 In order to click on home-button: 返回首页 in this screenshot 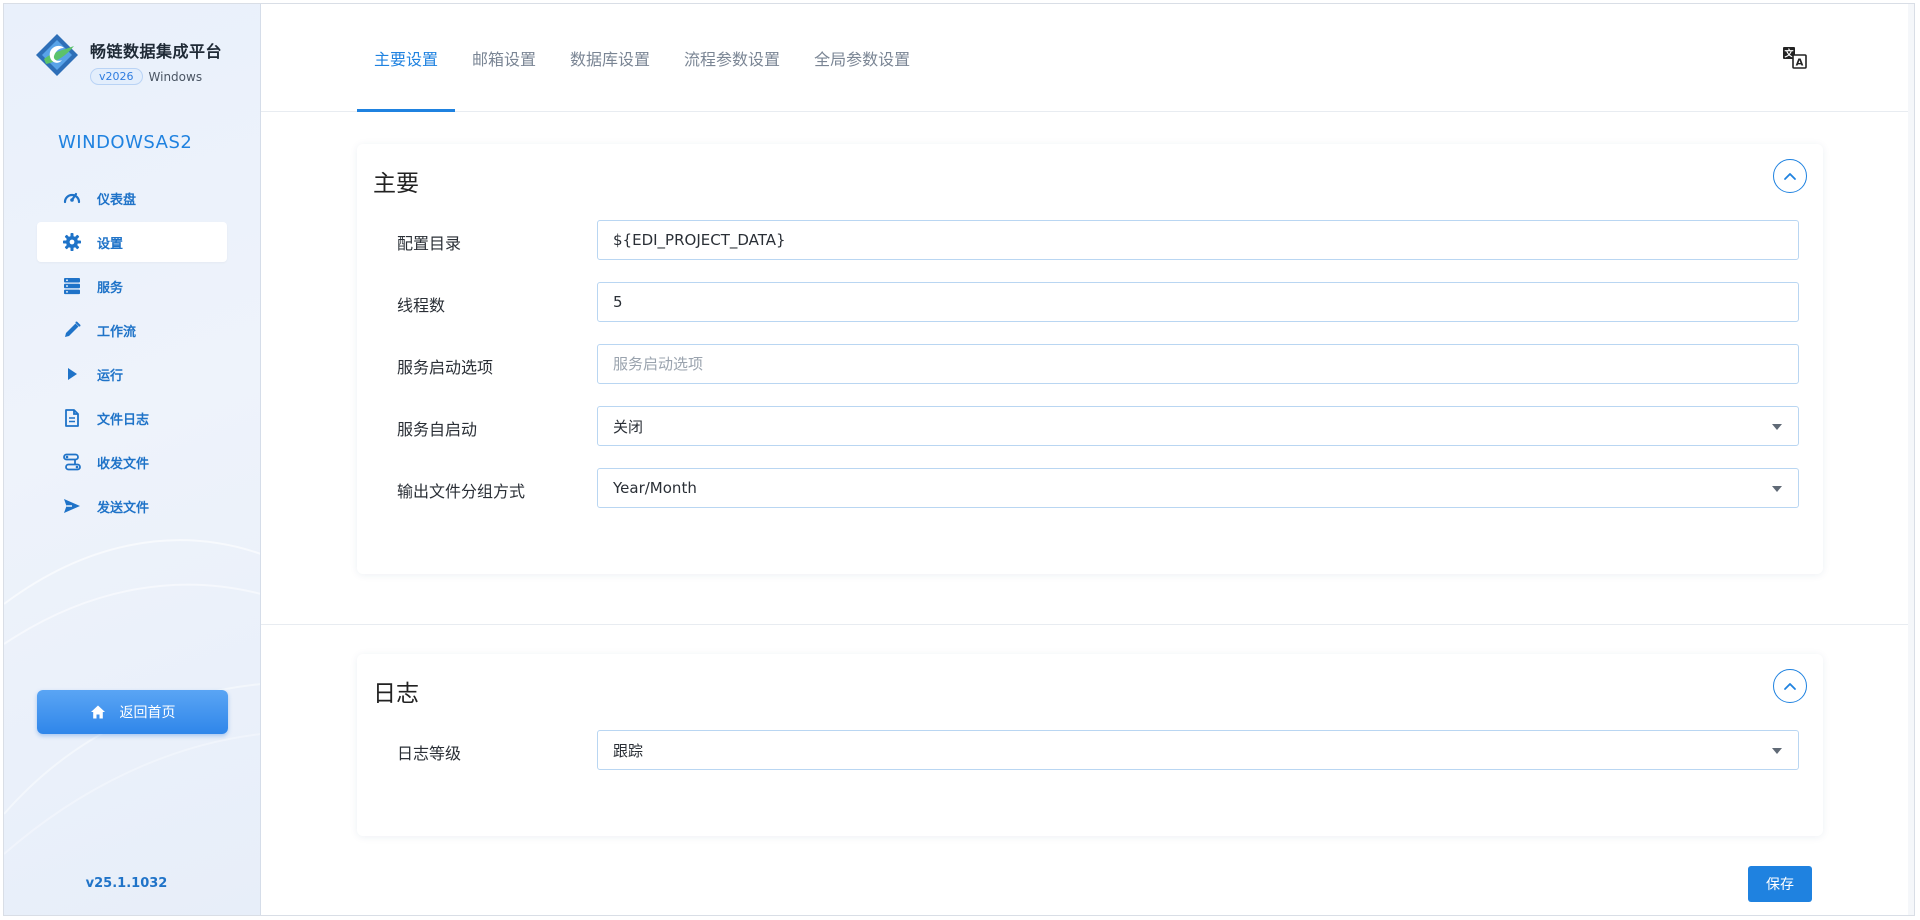, I will do `click(132, 712)`.